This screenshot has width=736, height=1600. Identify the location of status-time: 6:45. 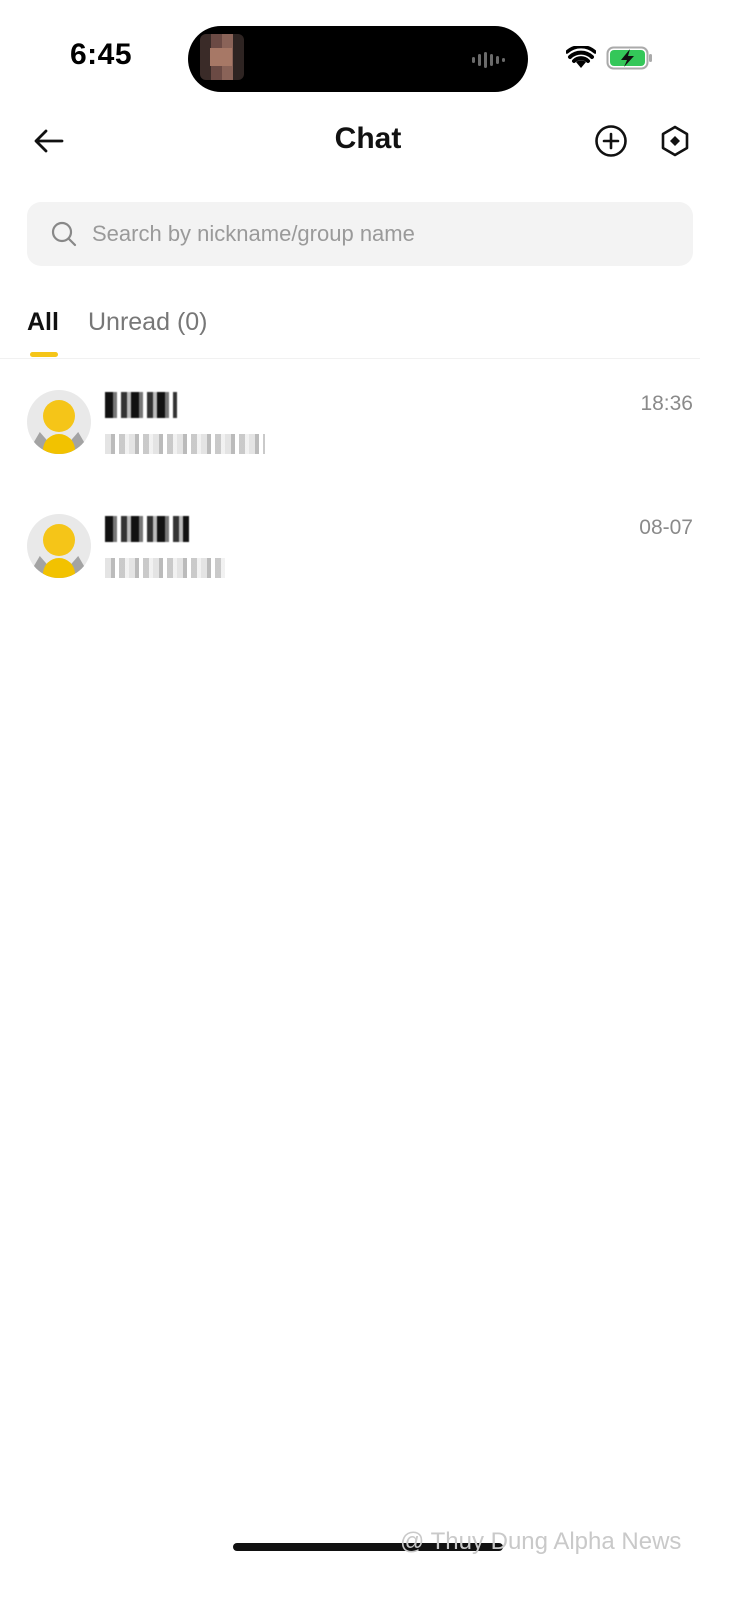
(101, 54).